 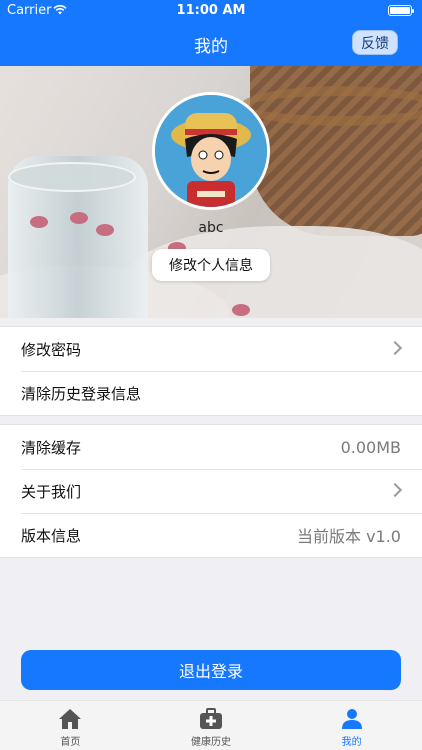 What do you see at coordinates (375, 42) in the screenshot?
I see `feedback-button: 反馈` at bounding box center [375, 42].